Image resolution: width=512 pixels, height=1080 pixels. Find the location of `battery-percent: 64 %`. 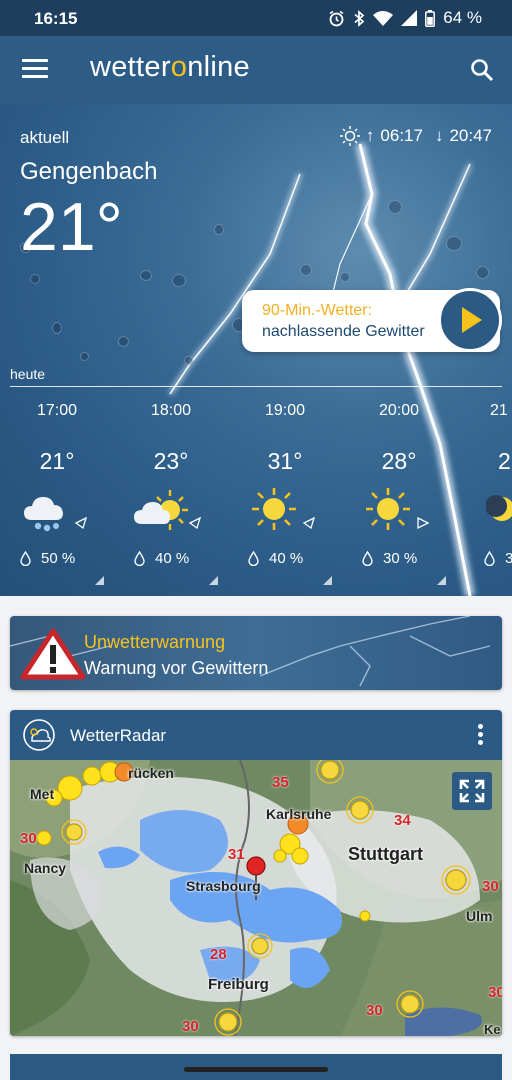

battery-percent: 64 % is located at coordinates (462, 17).